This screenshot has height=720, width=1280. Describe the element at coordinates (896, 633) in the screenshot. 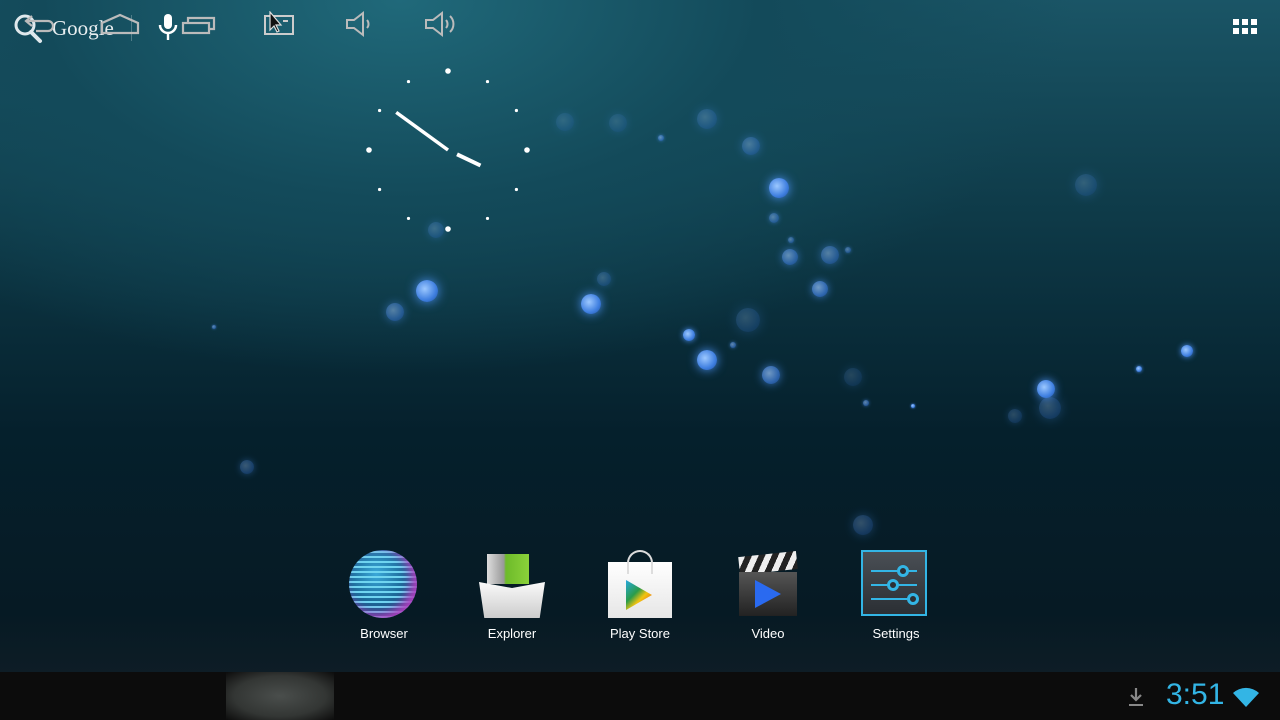

I see `app-label: Settings` at that location.